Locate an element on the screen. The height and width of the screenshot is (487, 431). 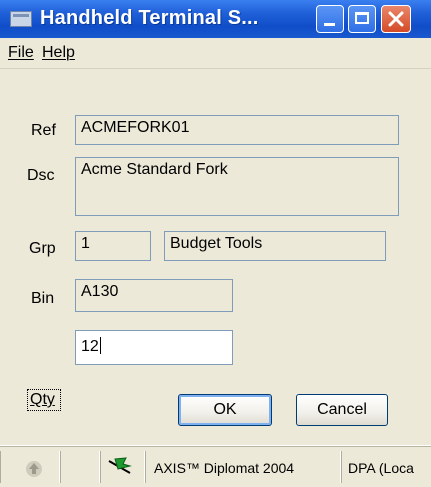
app-window-icon is located at coordinates (21, 19).